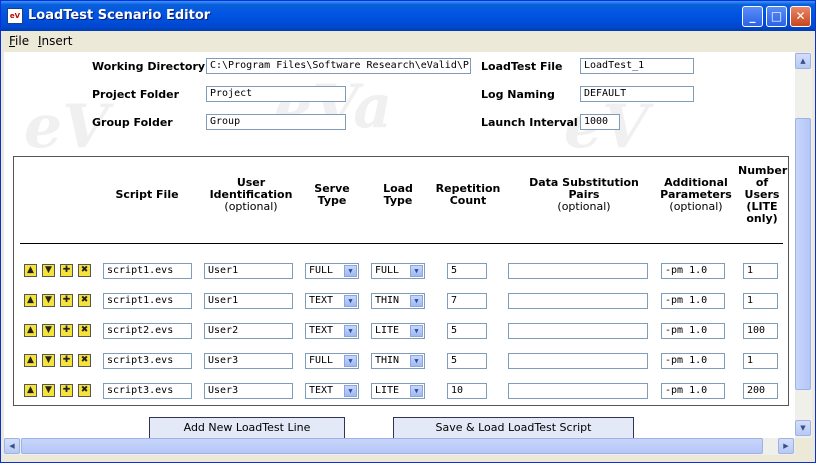 The image size is (816, 463). I want to click on save-load-script-button: Save & Load LoadTest Script, so click(513, 427).